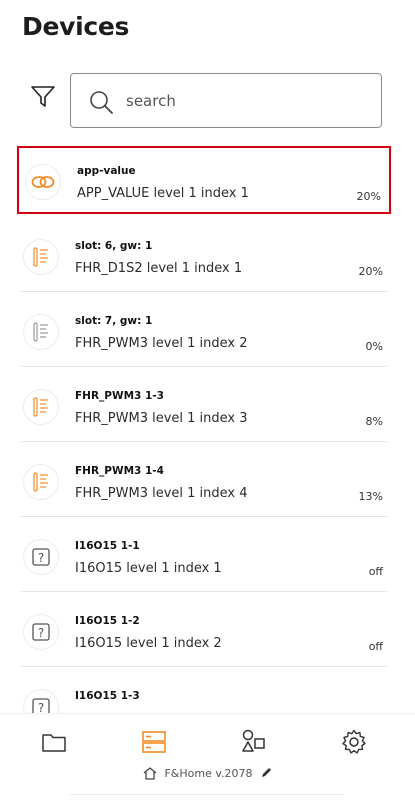  What do you see at coordinates (119, 471) in the screenshot?
I see `device-name: FHR_PWM3 1-4` at bounding box center [119, 471].